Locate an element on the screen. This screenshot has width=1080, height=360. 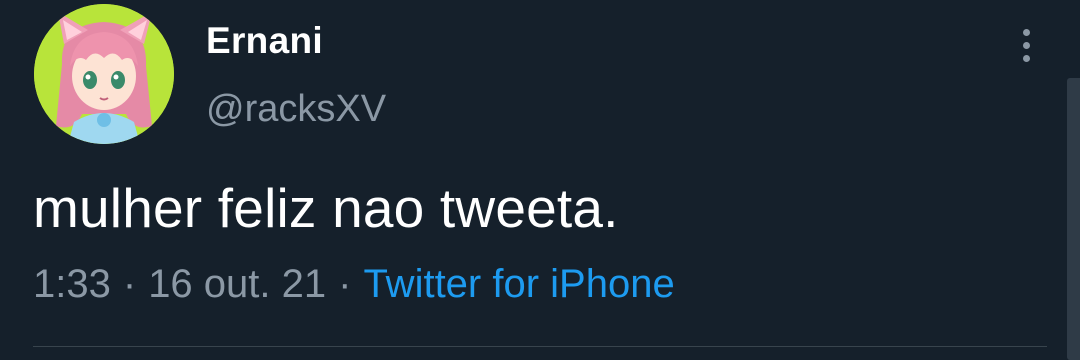
divider is located at coordinates (540, 346).